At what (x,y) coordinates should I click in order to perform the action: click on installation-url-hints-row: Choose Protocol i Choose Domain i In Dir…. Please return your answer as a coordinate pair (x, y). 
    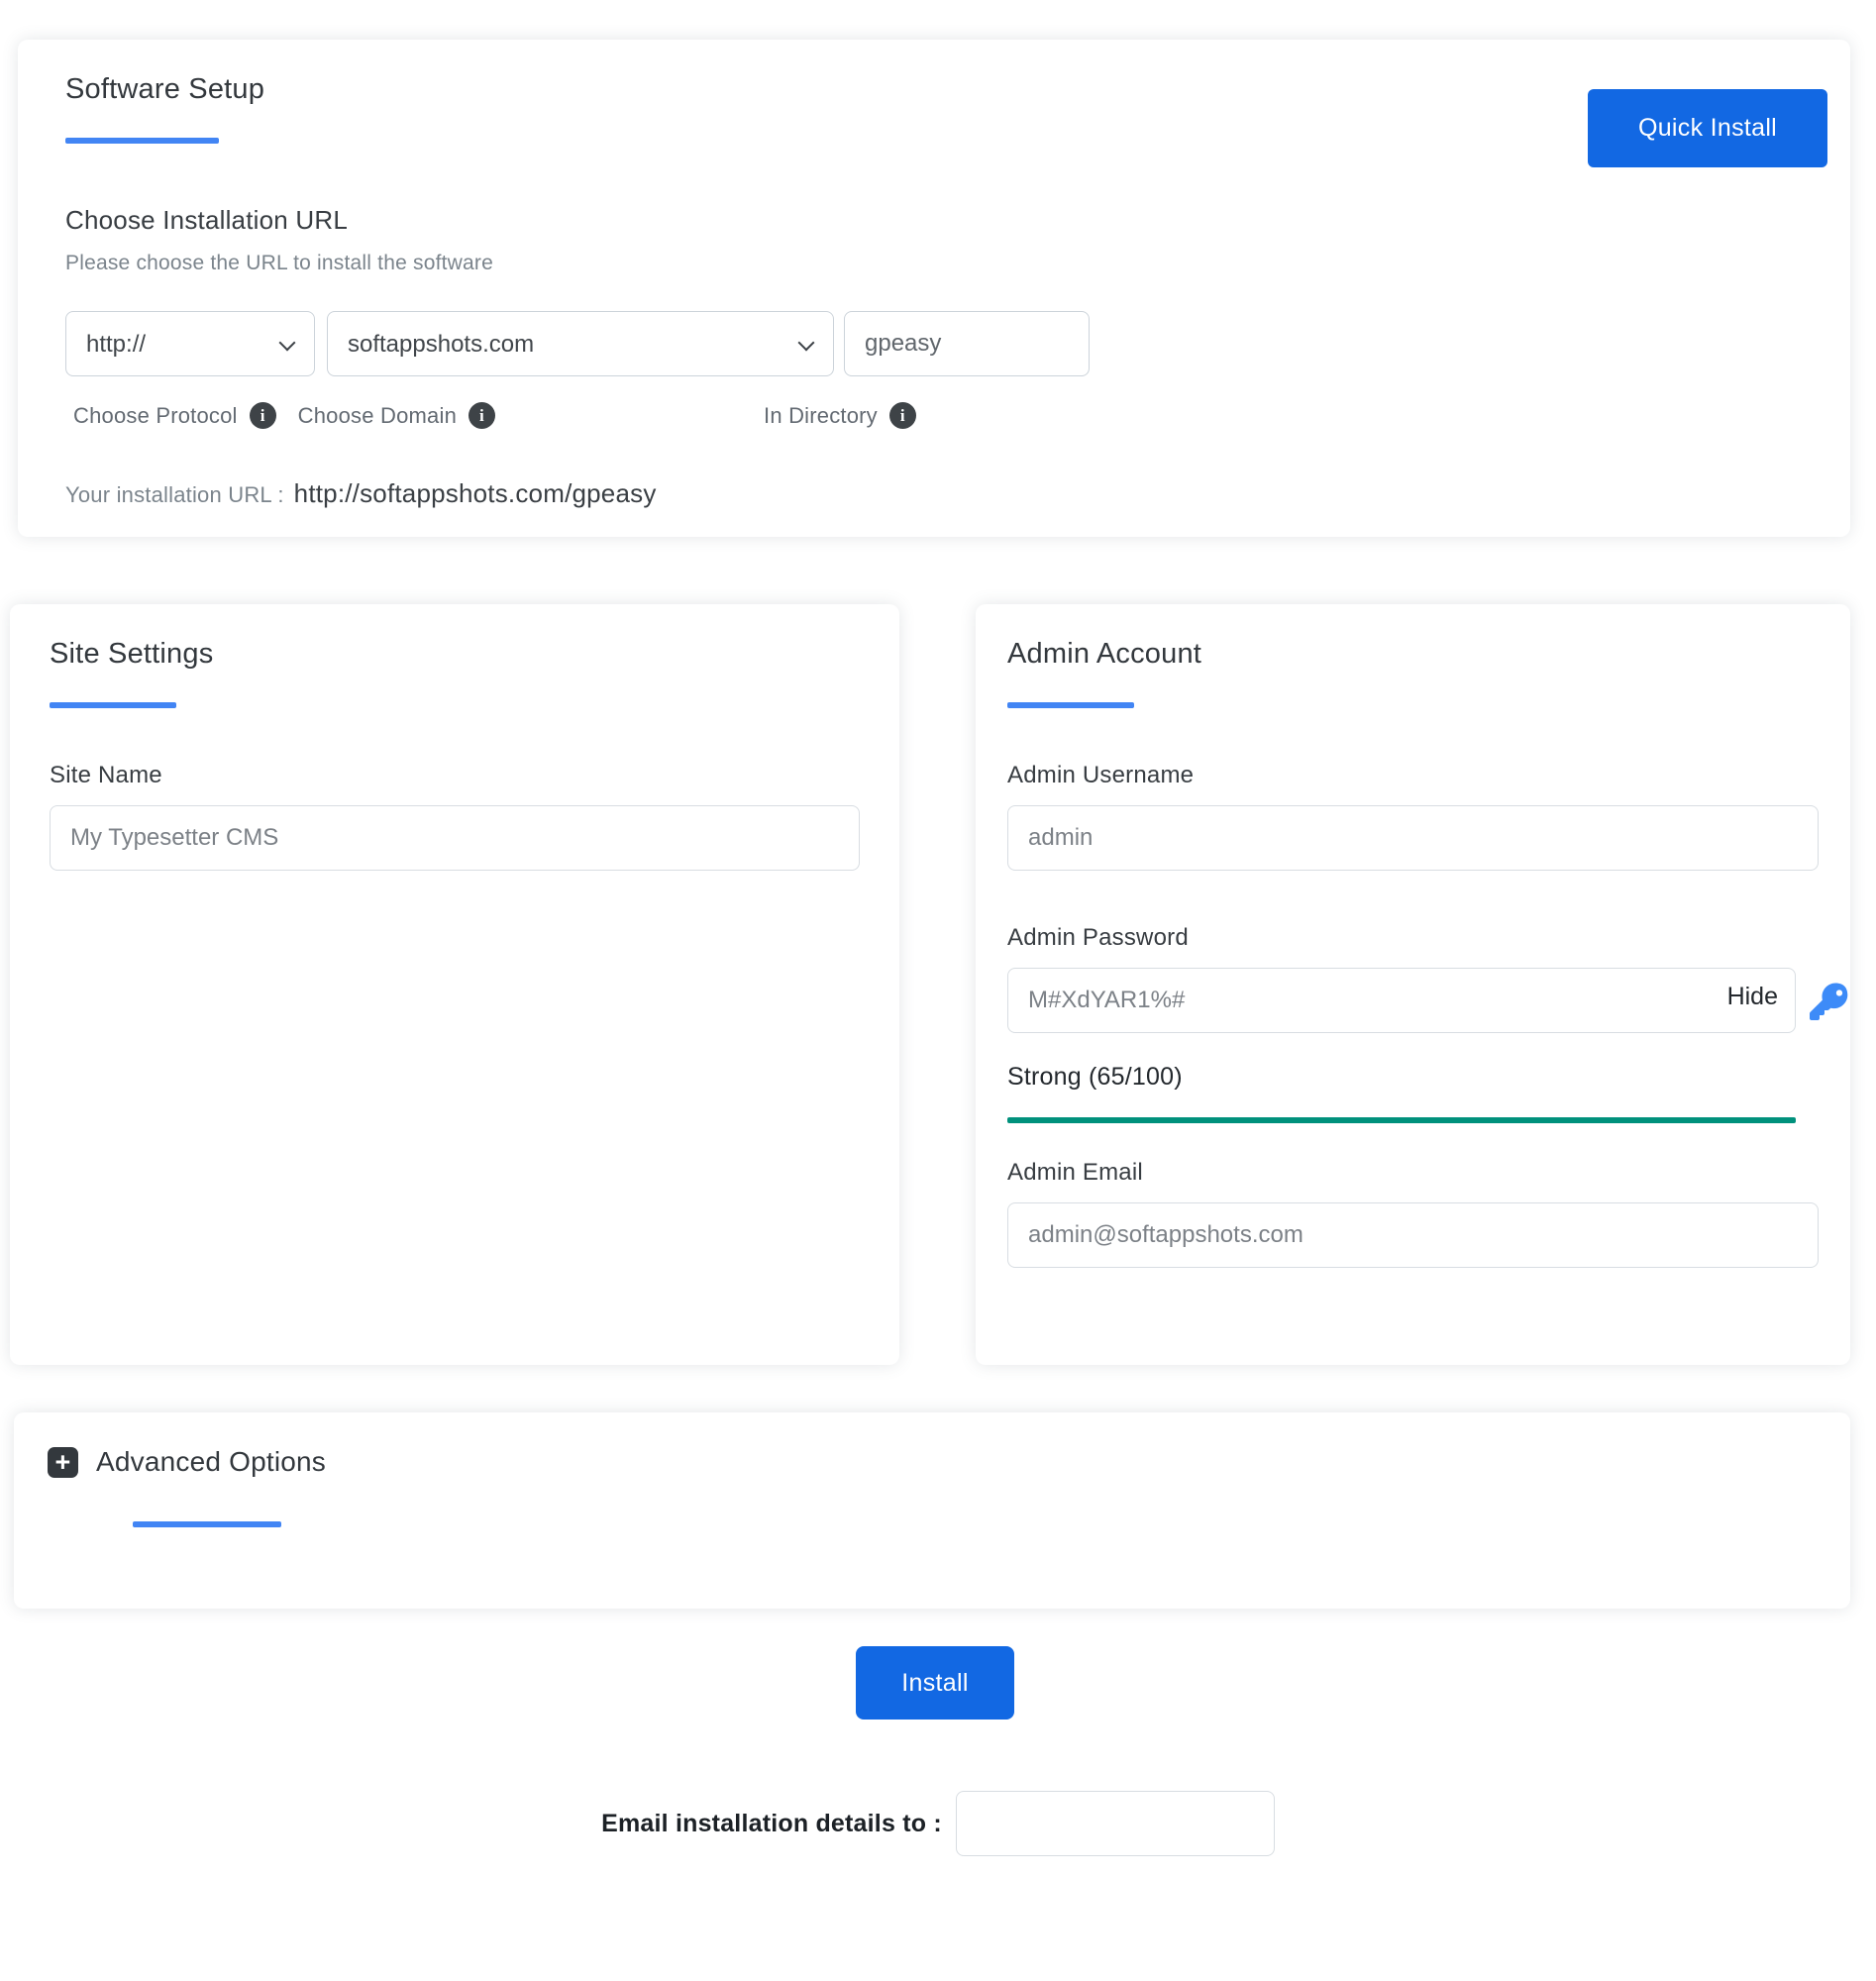
    Looking at the image, I should click on (934, 416).